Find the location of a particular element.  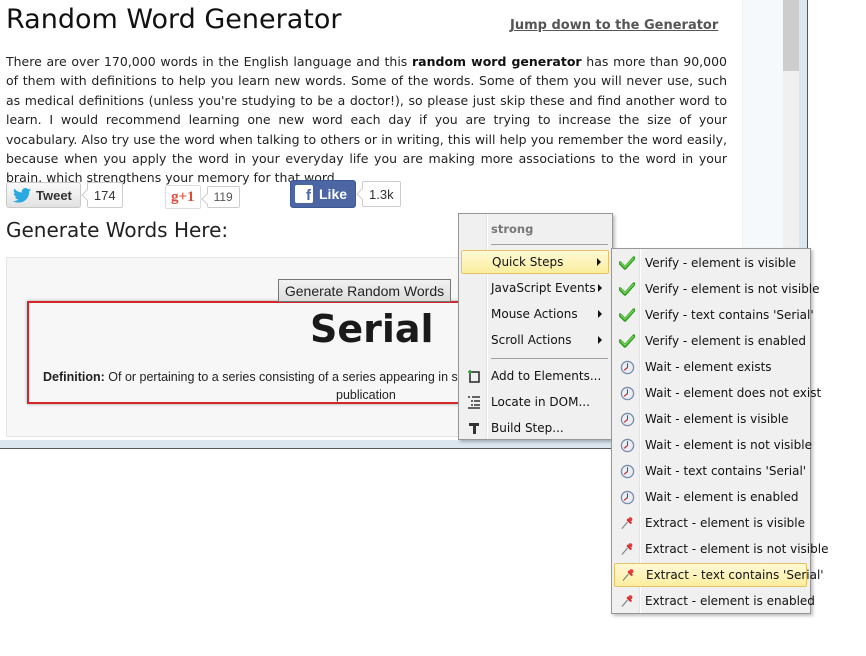

quick-step-label: Verify - element is enabled is located at coordinates (725, 341).